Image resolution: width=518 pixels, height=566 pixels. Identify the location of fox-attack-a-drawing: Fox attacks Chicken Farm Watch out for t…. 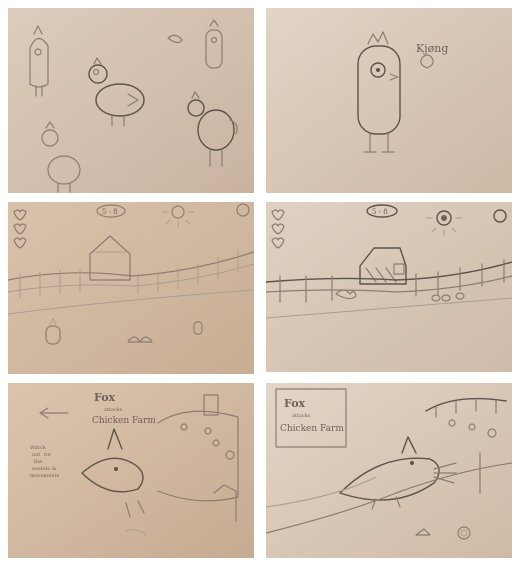
(131, 470).